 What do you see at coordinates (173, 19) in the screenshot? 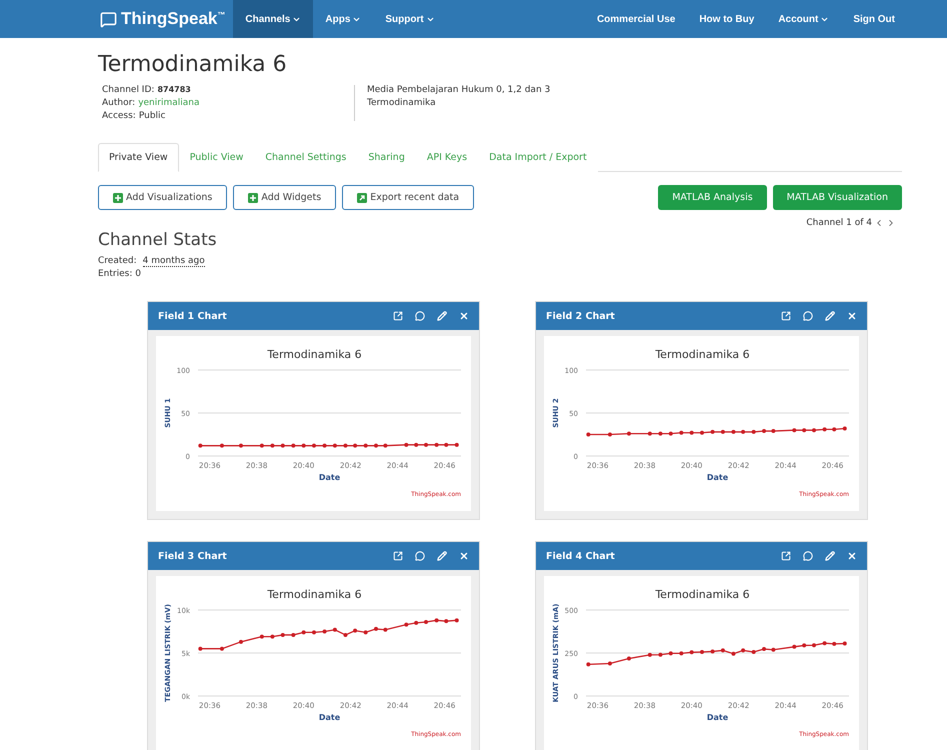
I see `logo-text: ThingSpeak$^{™}$` at bounding box center [173, 19].